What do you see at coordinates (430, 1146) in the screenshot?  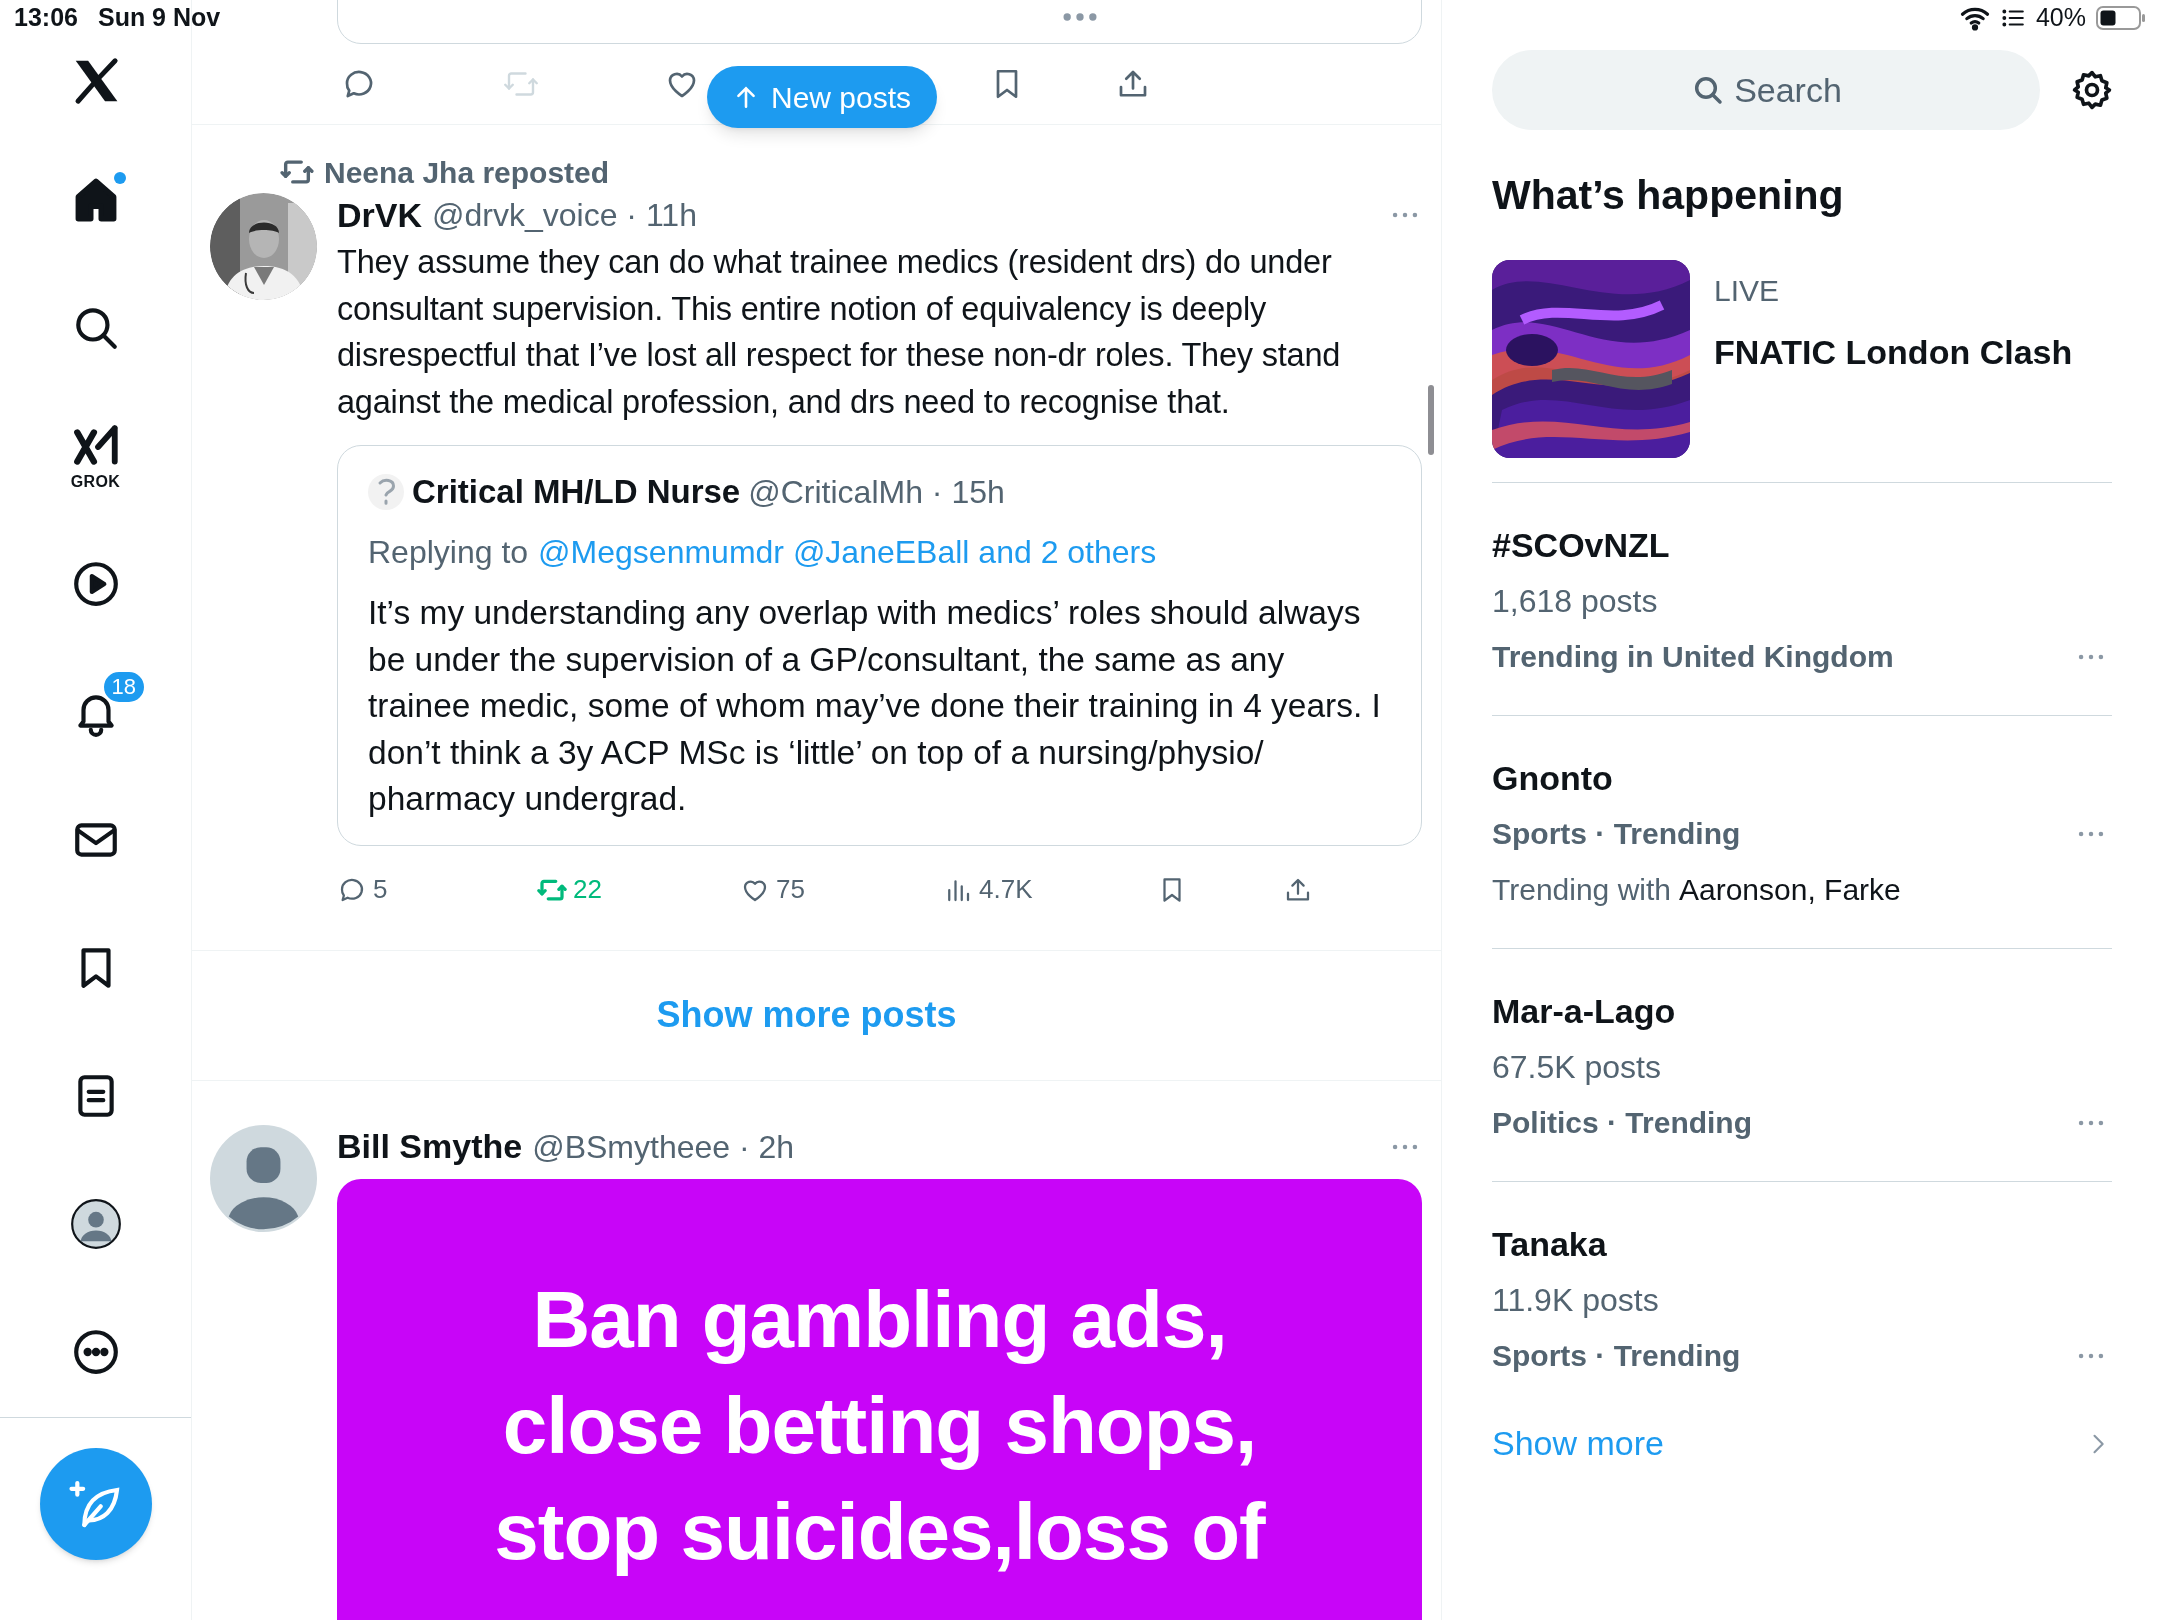 I see `author-name: Bill Smythe` at bounding box center [430, 1146].